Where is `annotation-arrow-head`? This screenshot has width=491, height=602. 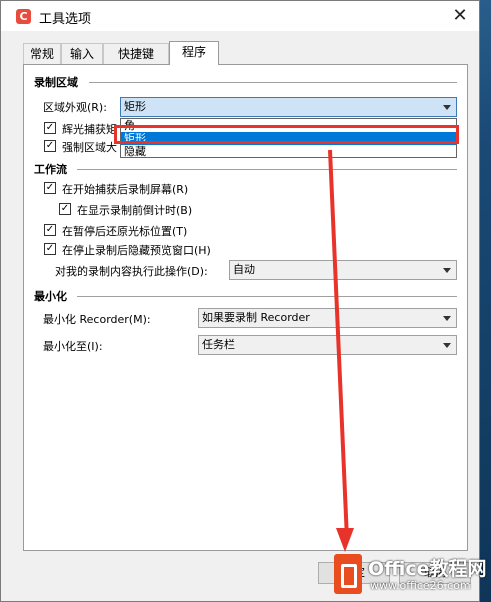 annotation-arrow-head is located at coordinates (345, 540).